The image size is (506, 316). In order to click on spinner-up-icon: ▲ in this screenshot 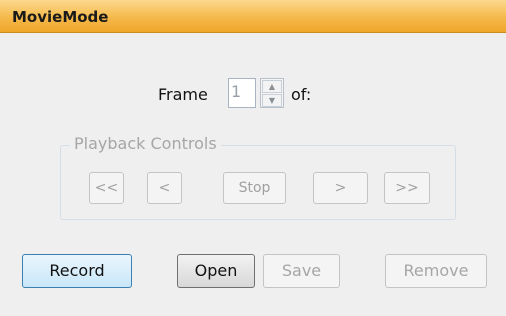, I will do `click(272, 86)`.